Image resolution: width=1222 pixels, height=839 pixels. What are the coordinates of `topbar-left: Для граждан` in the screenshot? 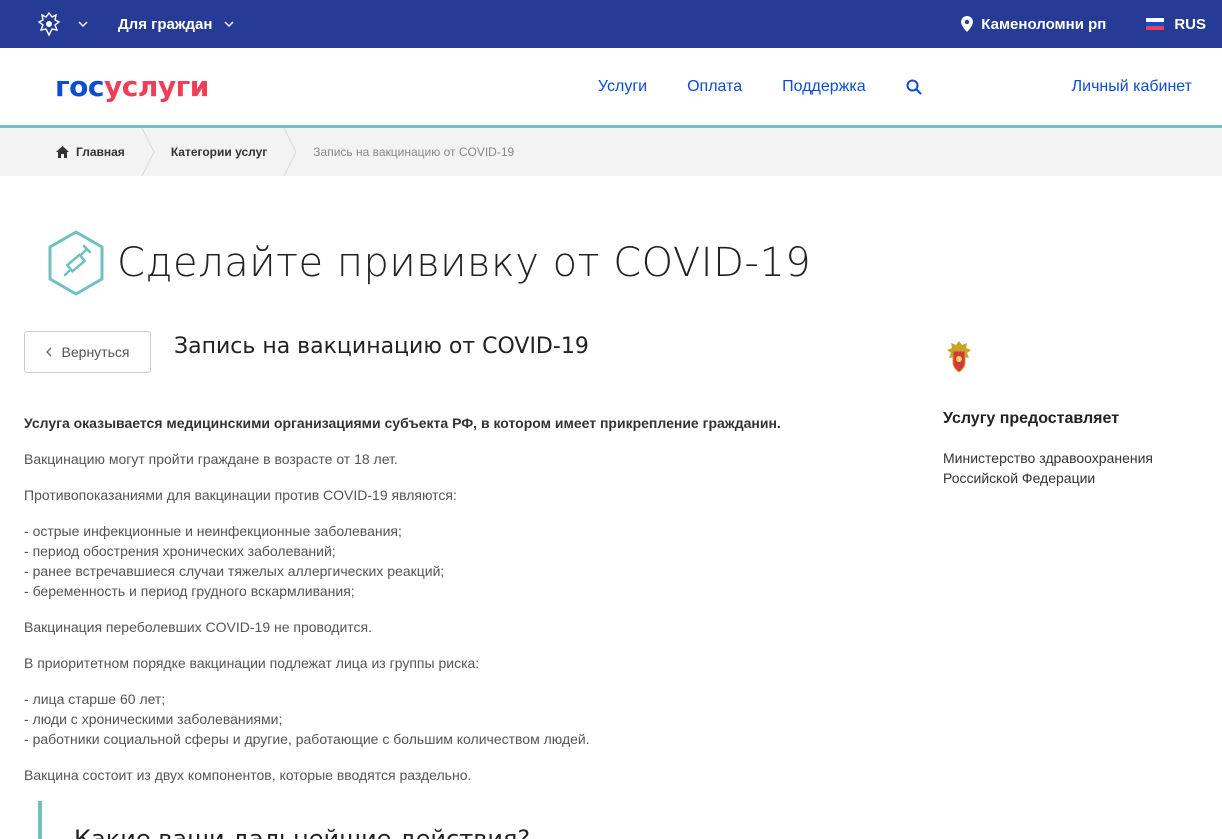 It's located at (134, 24).